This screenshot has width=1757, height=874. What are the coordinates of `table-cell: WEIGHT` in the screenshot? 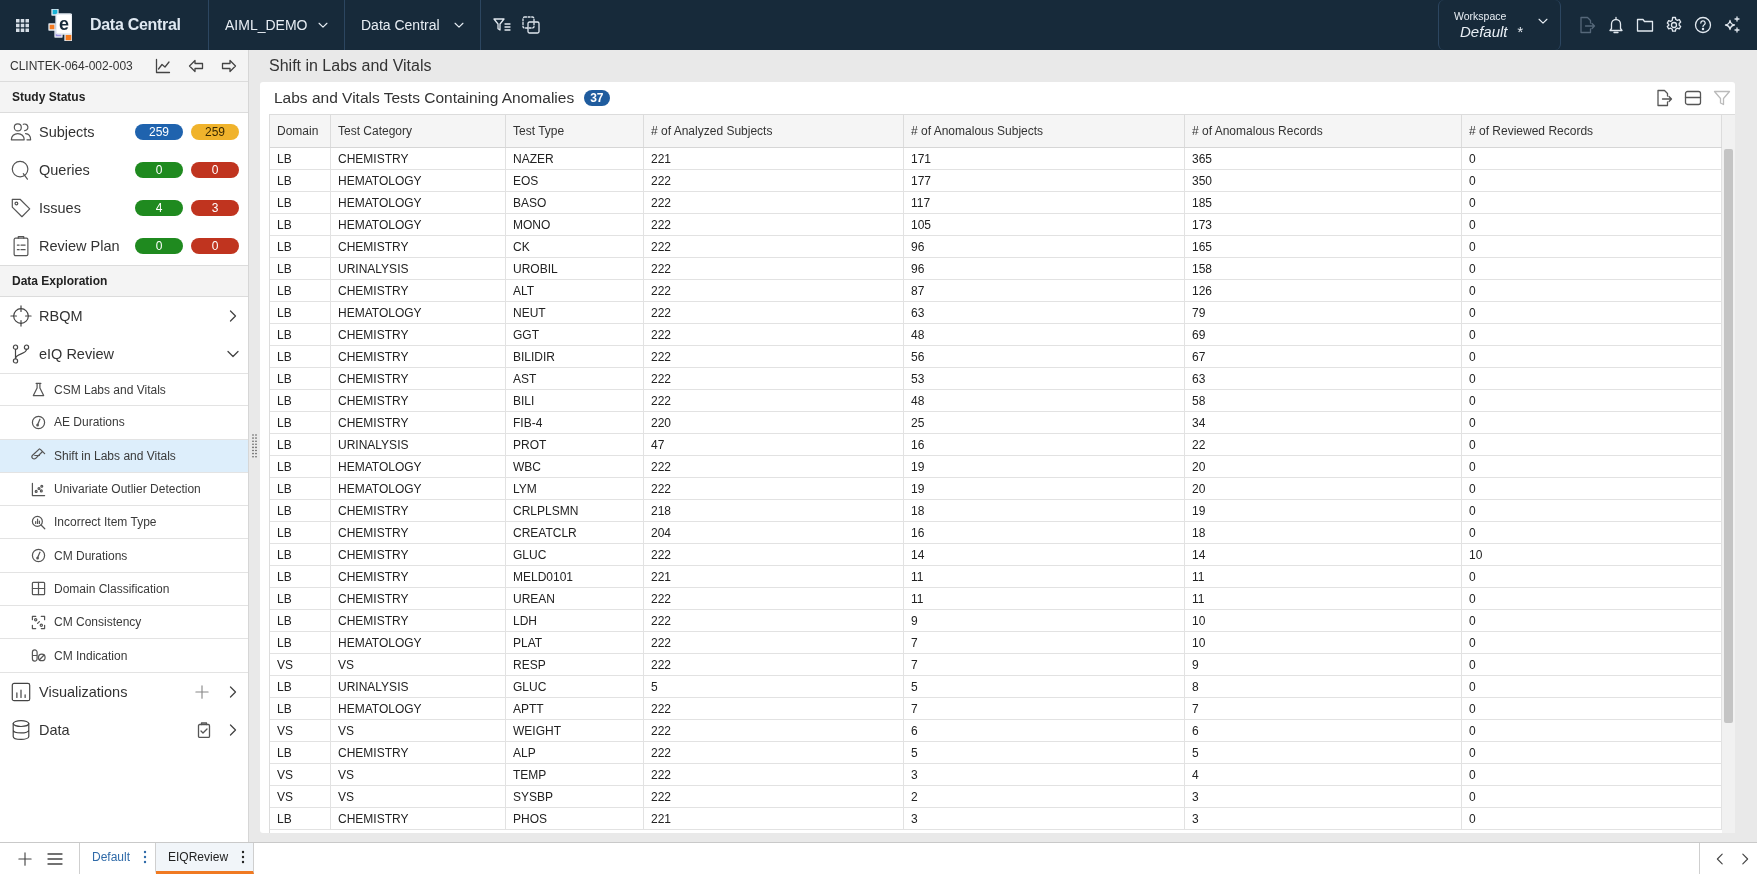 It's located at (575, 730).